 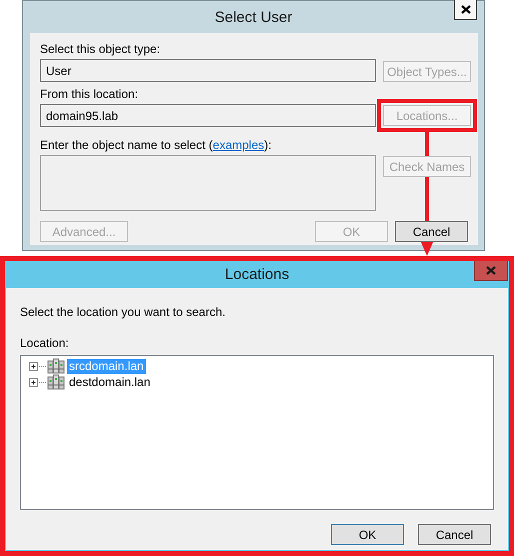 I want to click on input-field: User, so click(x=208, y=70).